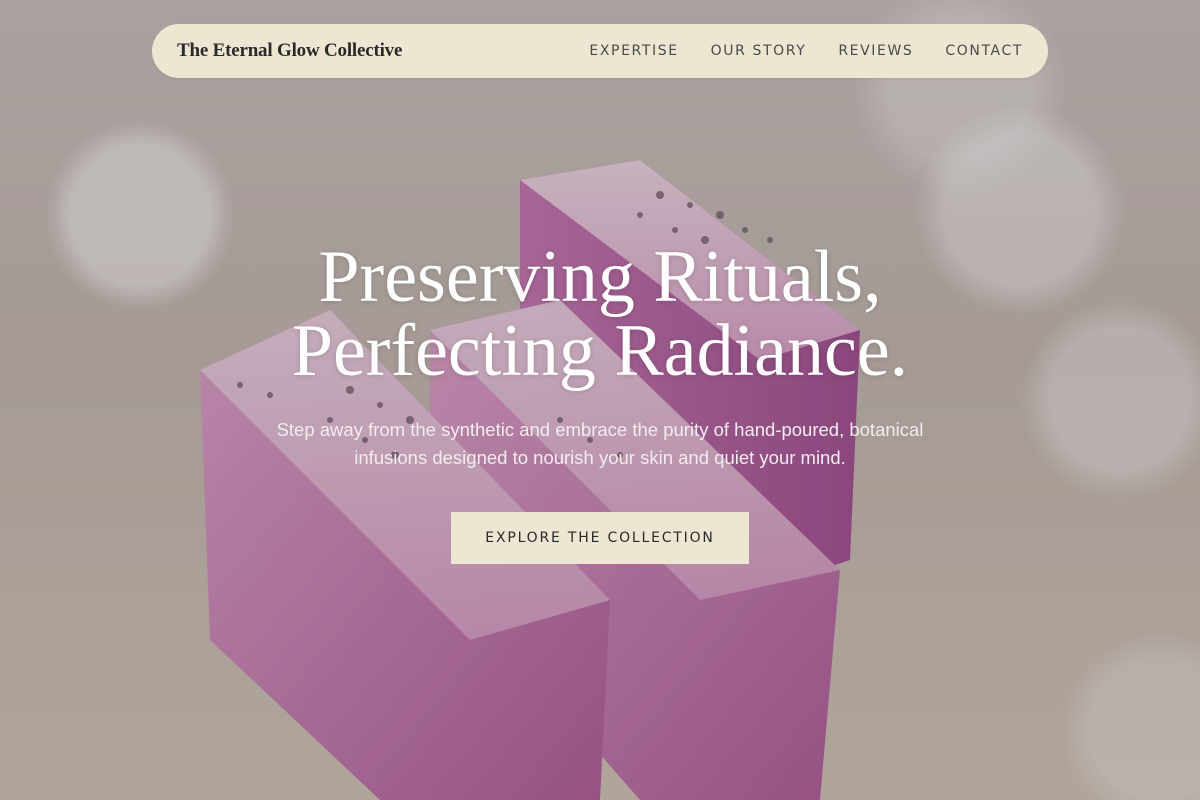 The height and width of the screenshot is (800, 1200). I want to click on hero-headline-line2: Perfecting Radiance., so click(600, 351).